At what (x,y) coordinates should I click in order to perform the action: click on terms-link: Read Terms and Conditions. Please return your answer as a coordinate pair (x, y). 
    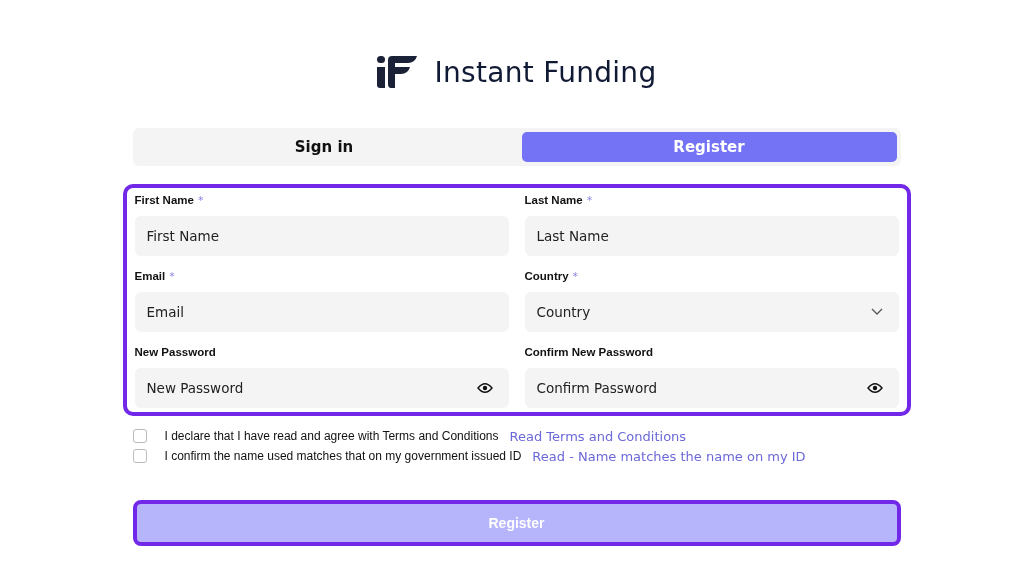
    Looking at the image, I should click on (598, 436).